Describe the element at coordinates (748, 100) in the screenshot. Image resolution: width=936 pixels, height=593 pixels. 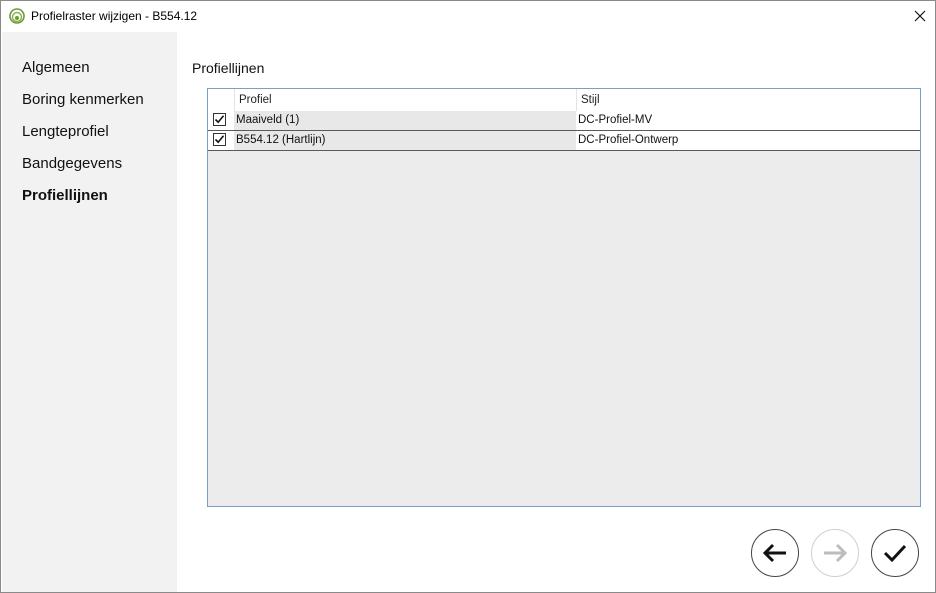
I see `column-header-stijl: Stijl` at that location.